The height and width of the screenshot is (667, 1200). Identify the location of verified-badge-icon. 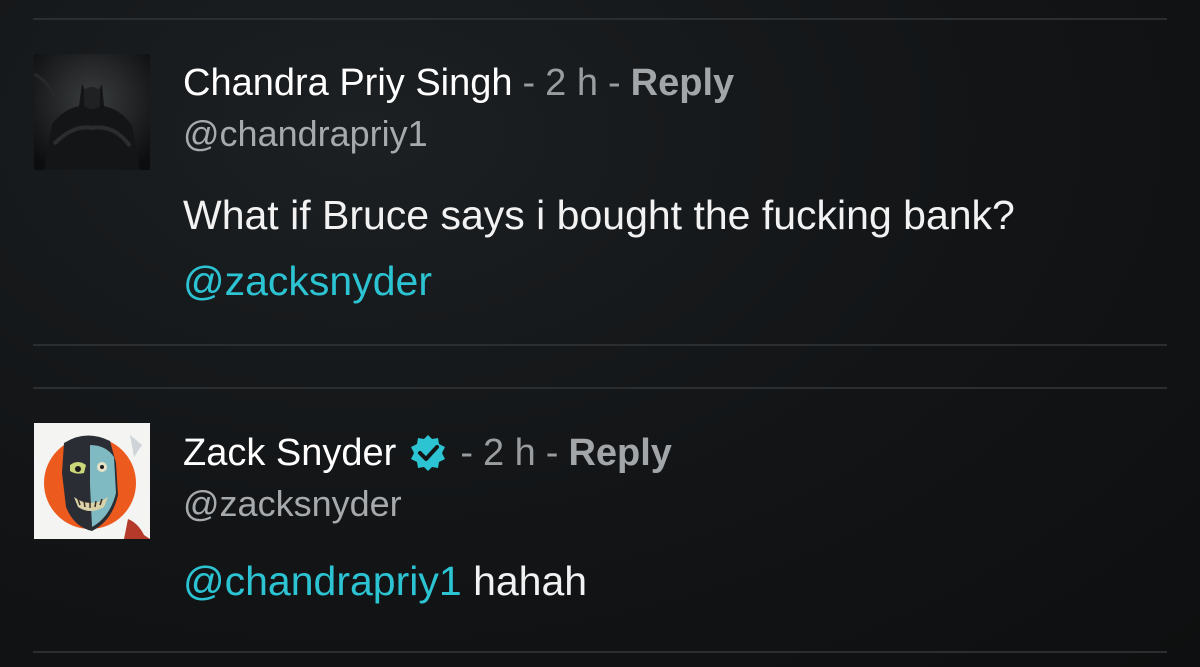
(428, 453).